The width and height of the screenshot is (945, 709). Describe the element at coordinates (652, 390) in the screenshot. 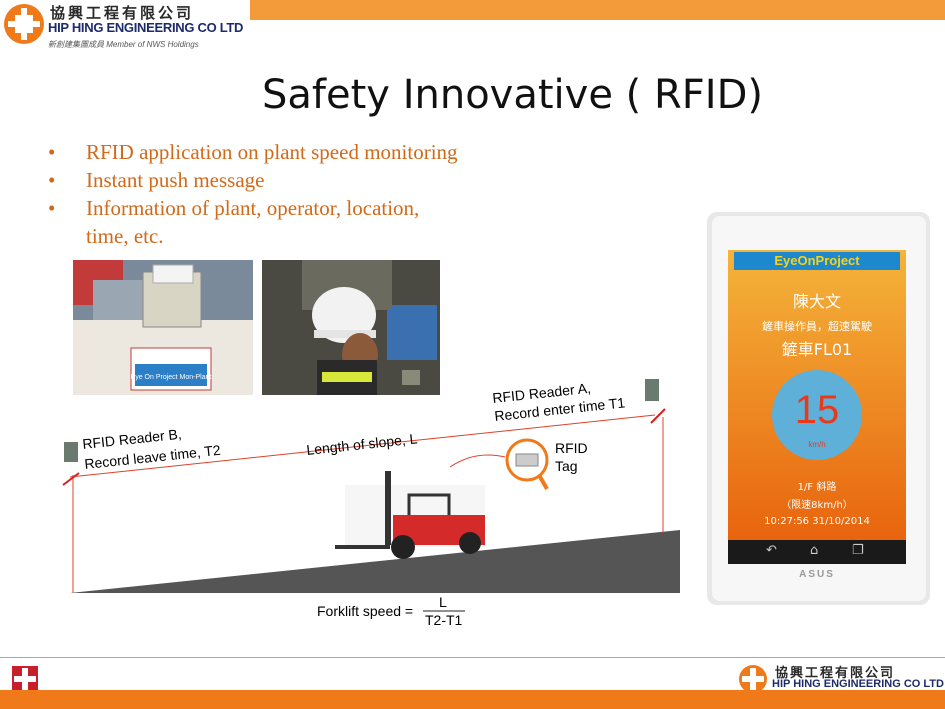

I see `reader-a-icon` at that location.